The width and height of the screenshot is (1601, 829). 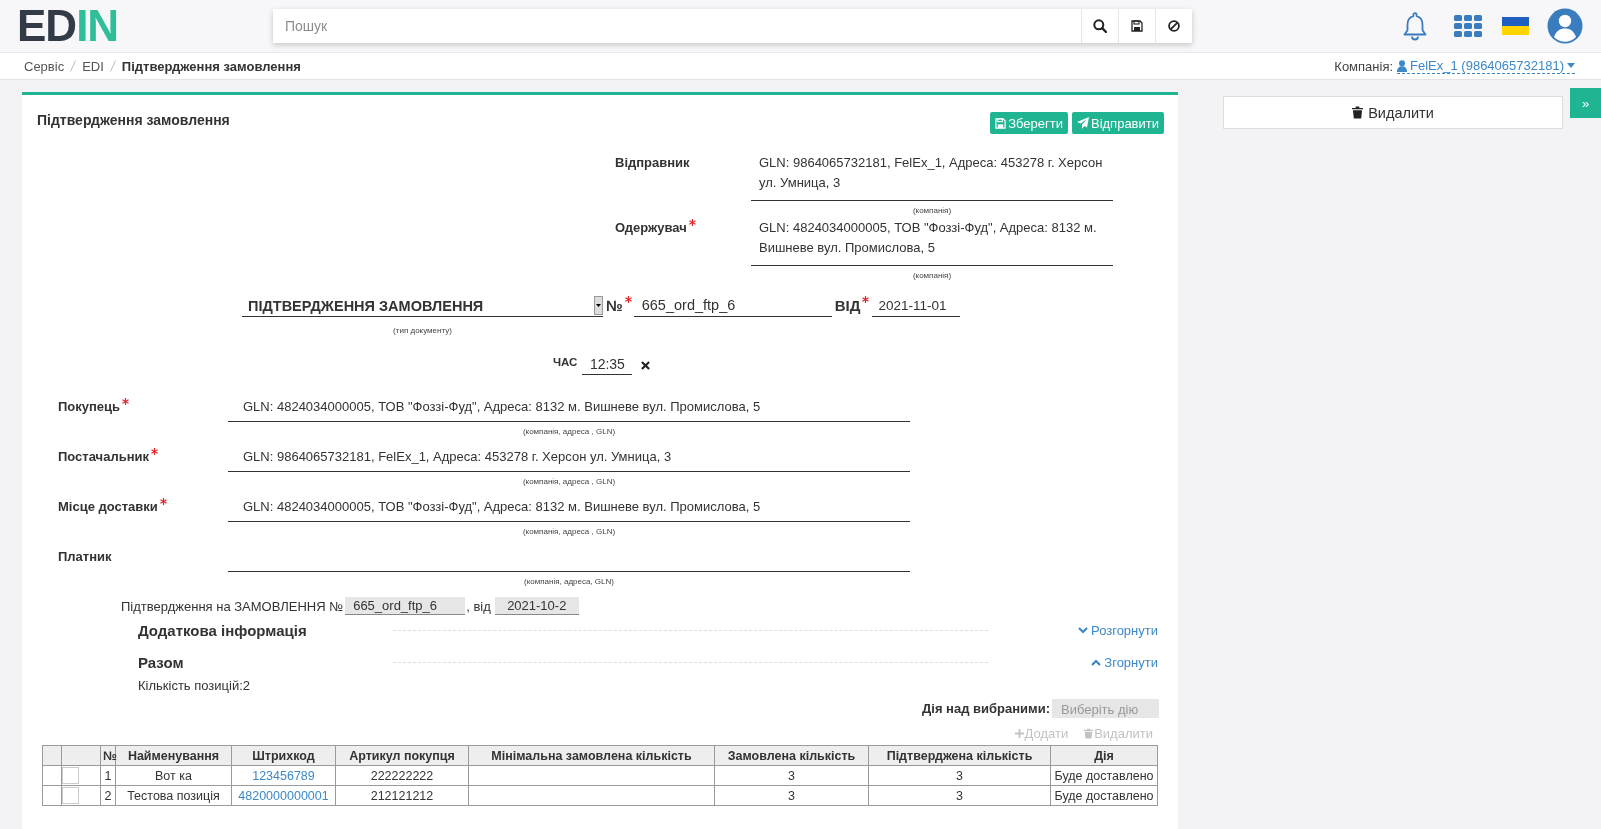 I want to click on date-field: 2021-11-01, so click(x=916, y=306).